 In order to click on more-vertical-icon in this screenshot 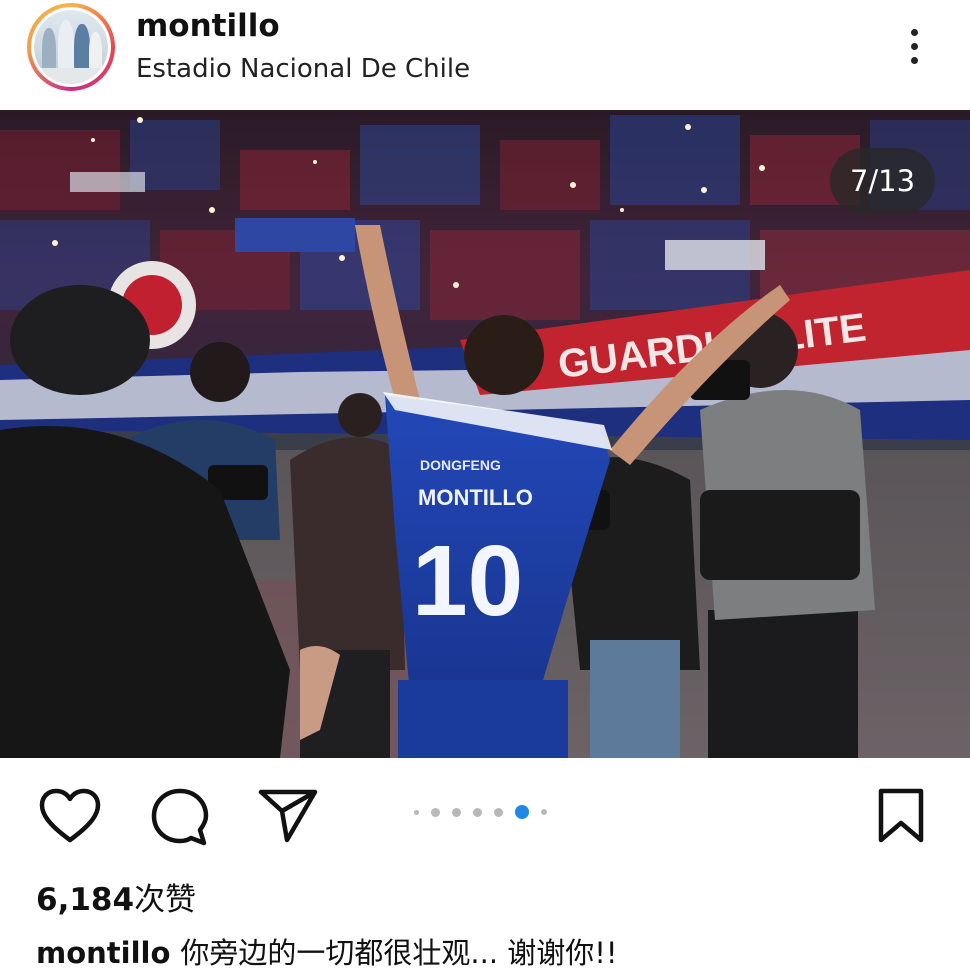, I will do `click(915, 46)`.